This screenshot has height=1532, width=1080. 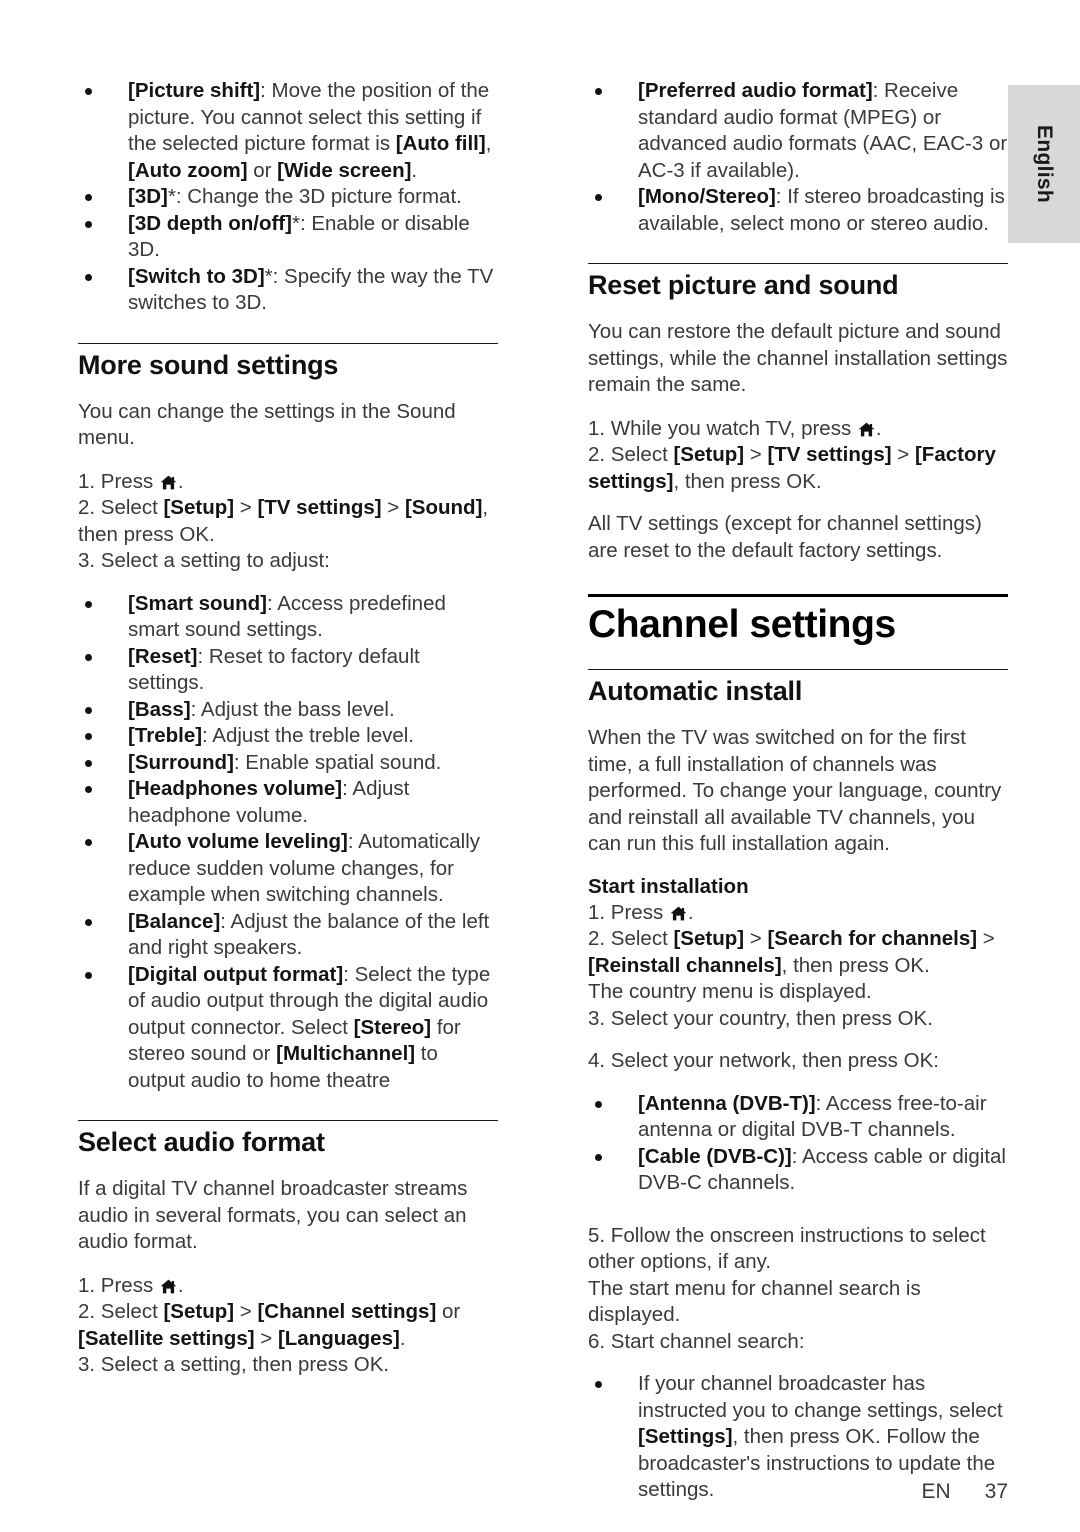 I want to click on menu-item-label: [Surround], so click(x=181, y=762).